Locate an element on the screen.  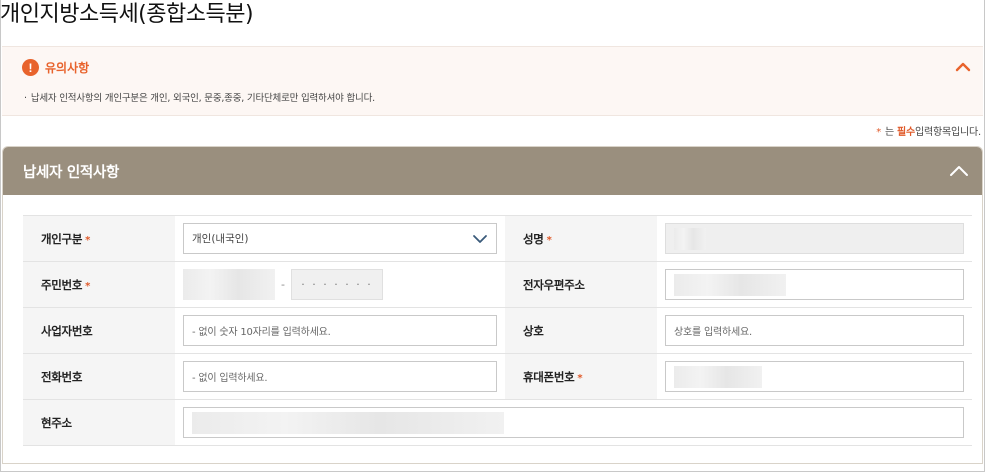
business-number-cell: - 없이 숫자 10자리를 입력하세요. is located at coordinates (340, 330).